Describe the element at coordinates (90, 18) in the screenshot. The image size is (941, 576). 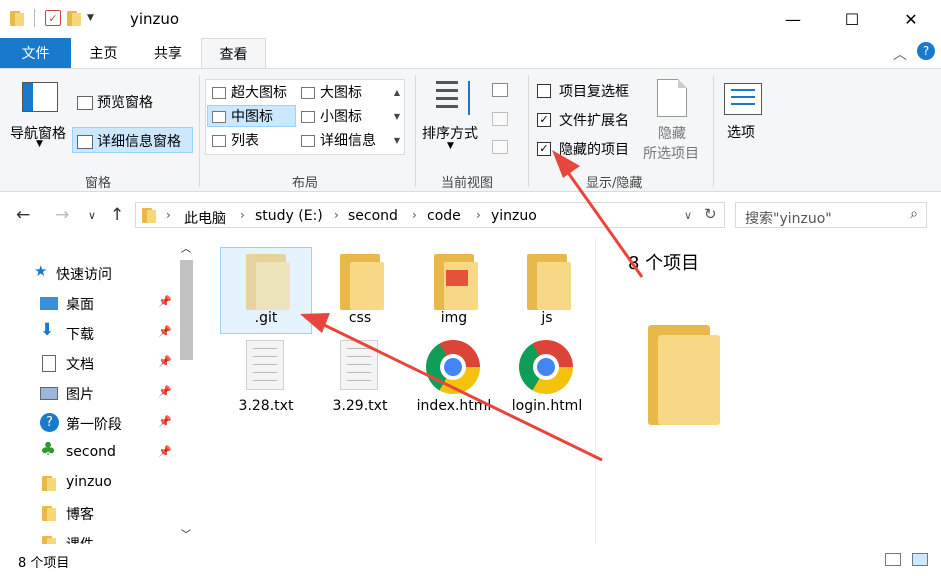
I see `customize-toolbar-icon: ▼` at that location.